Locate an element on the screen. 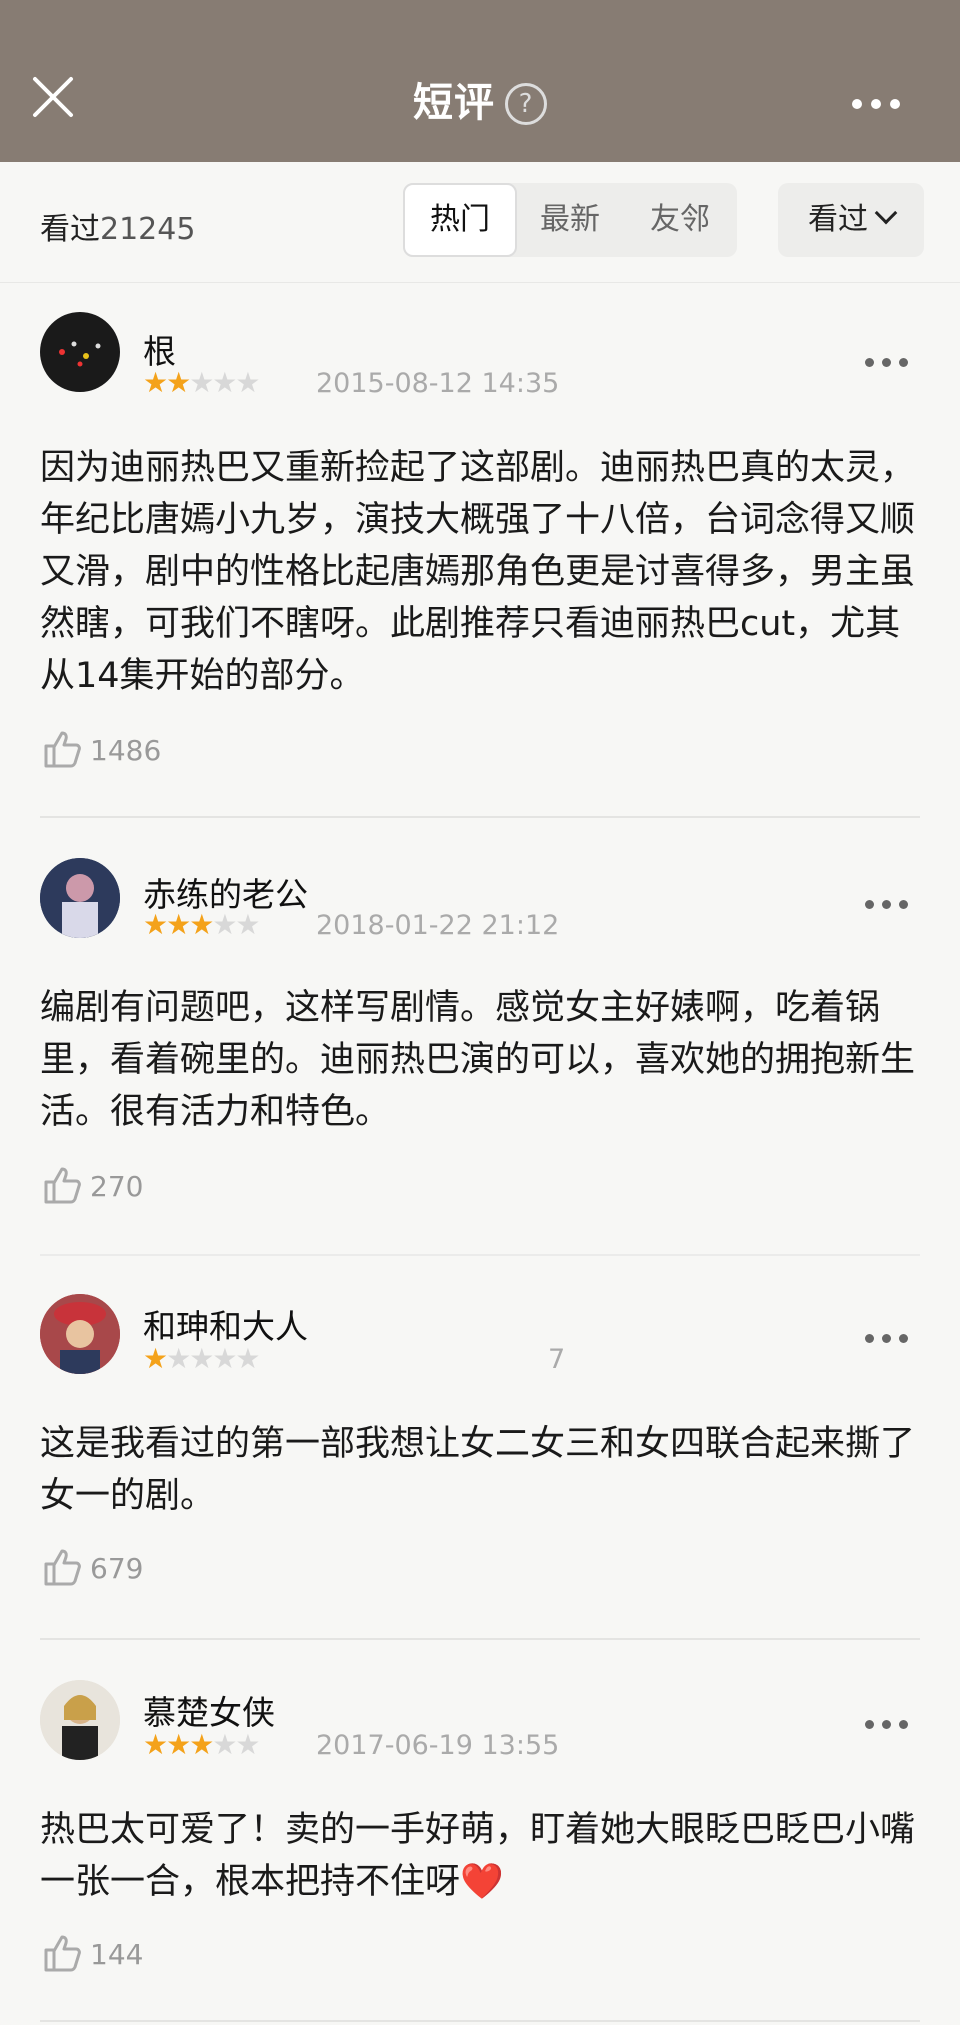 The width and height of the screenshot is (960, 2025). review-date: 2015-08-12 14:35 is located at coordinates (438, 383).